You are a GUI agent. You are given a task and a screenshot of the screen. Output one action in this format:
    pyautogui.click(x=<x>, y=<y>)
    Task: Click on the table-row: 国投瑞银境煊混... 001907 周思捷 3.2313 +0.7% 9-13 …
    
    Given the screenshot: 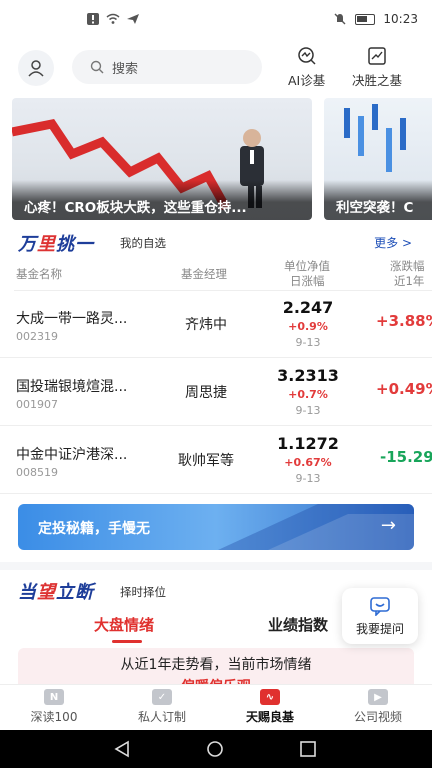 What is the action you would take?
    pyautogui.click(x=216, y=393)
    